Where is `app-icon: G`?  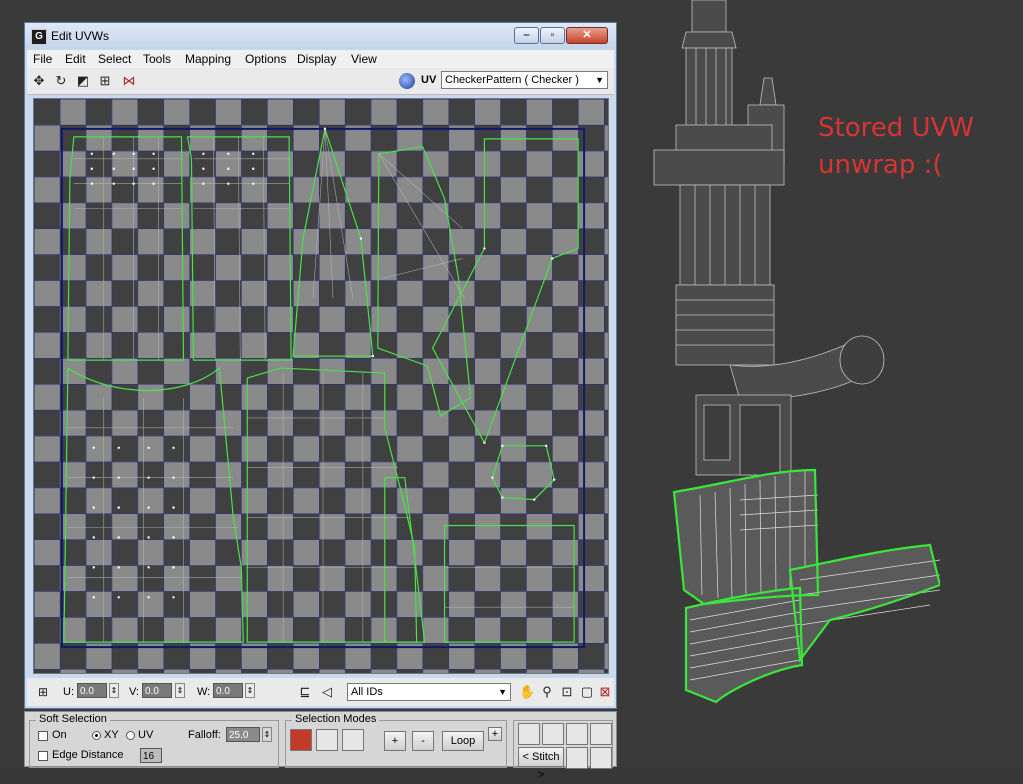 app-icon: G is located at coordinates (39, 37).